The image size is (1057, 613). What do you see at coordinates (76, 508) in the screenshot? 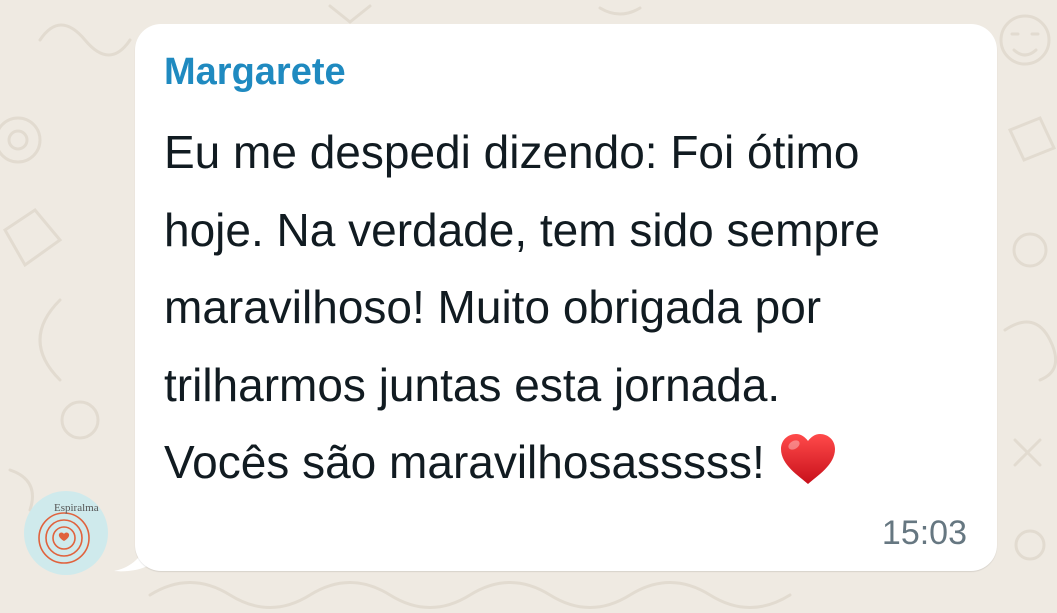
I see `logo-text: Espiralma` at bounding box center [76, 508].